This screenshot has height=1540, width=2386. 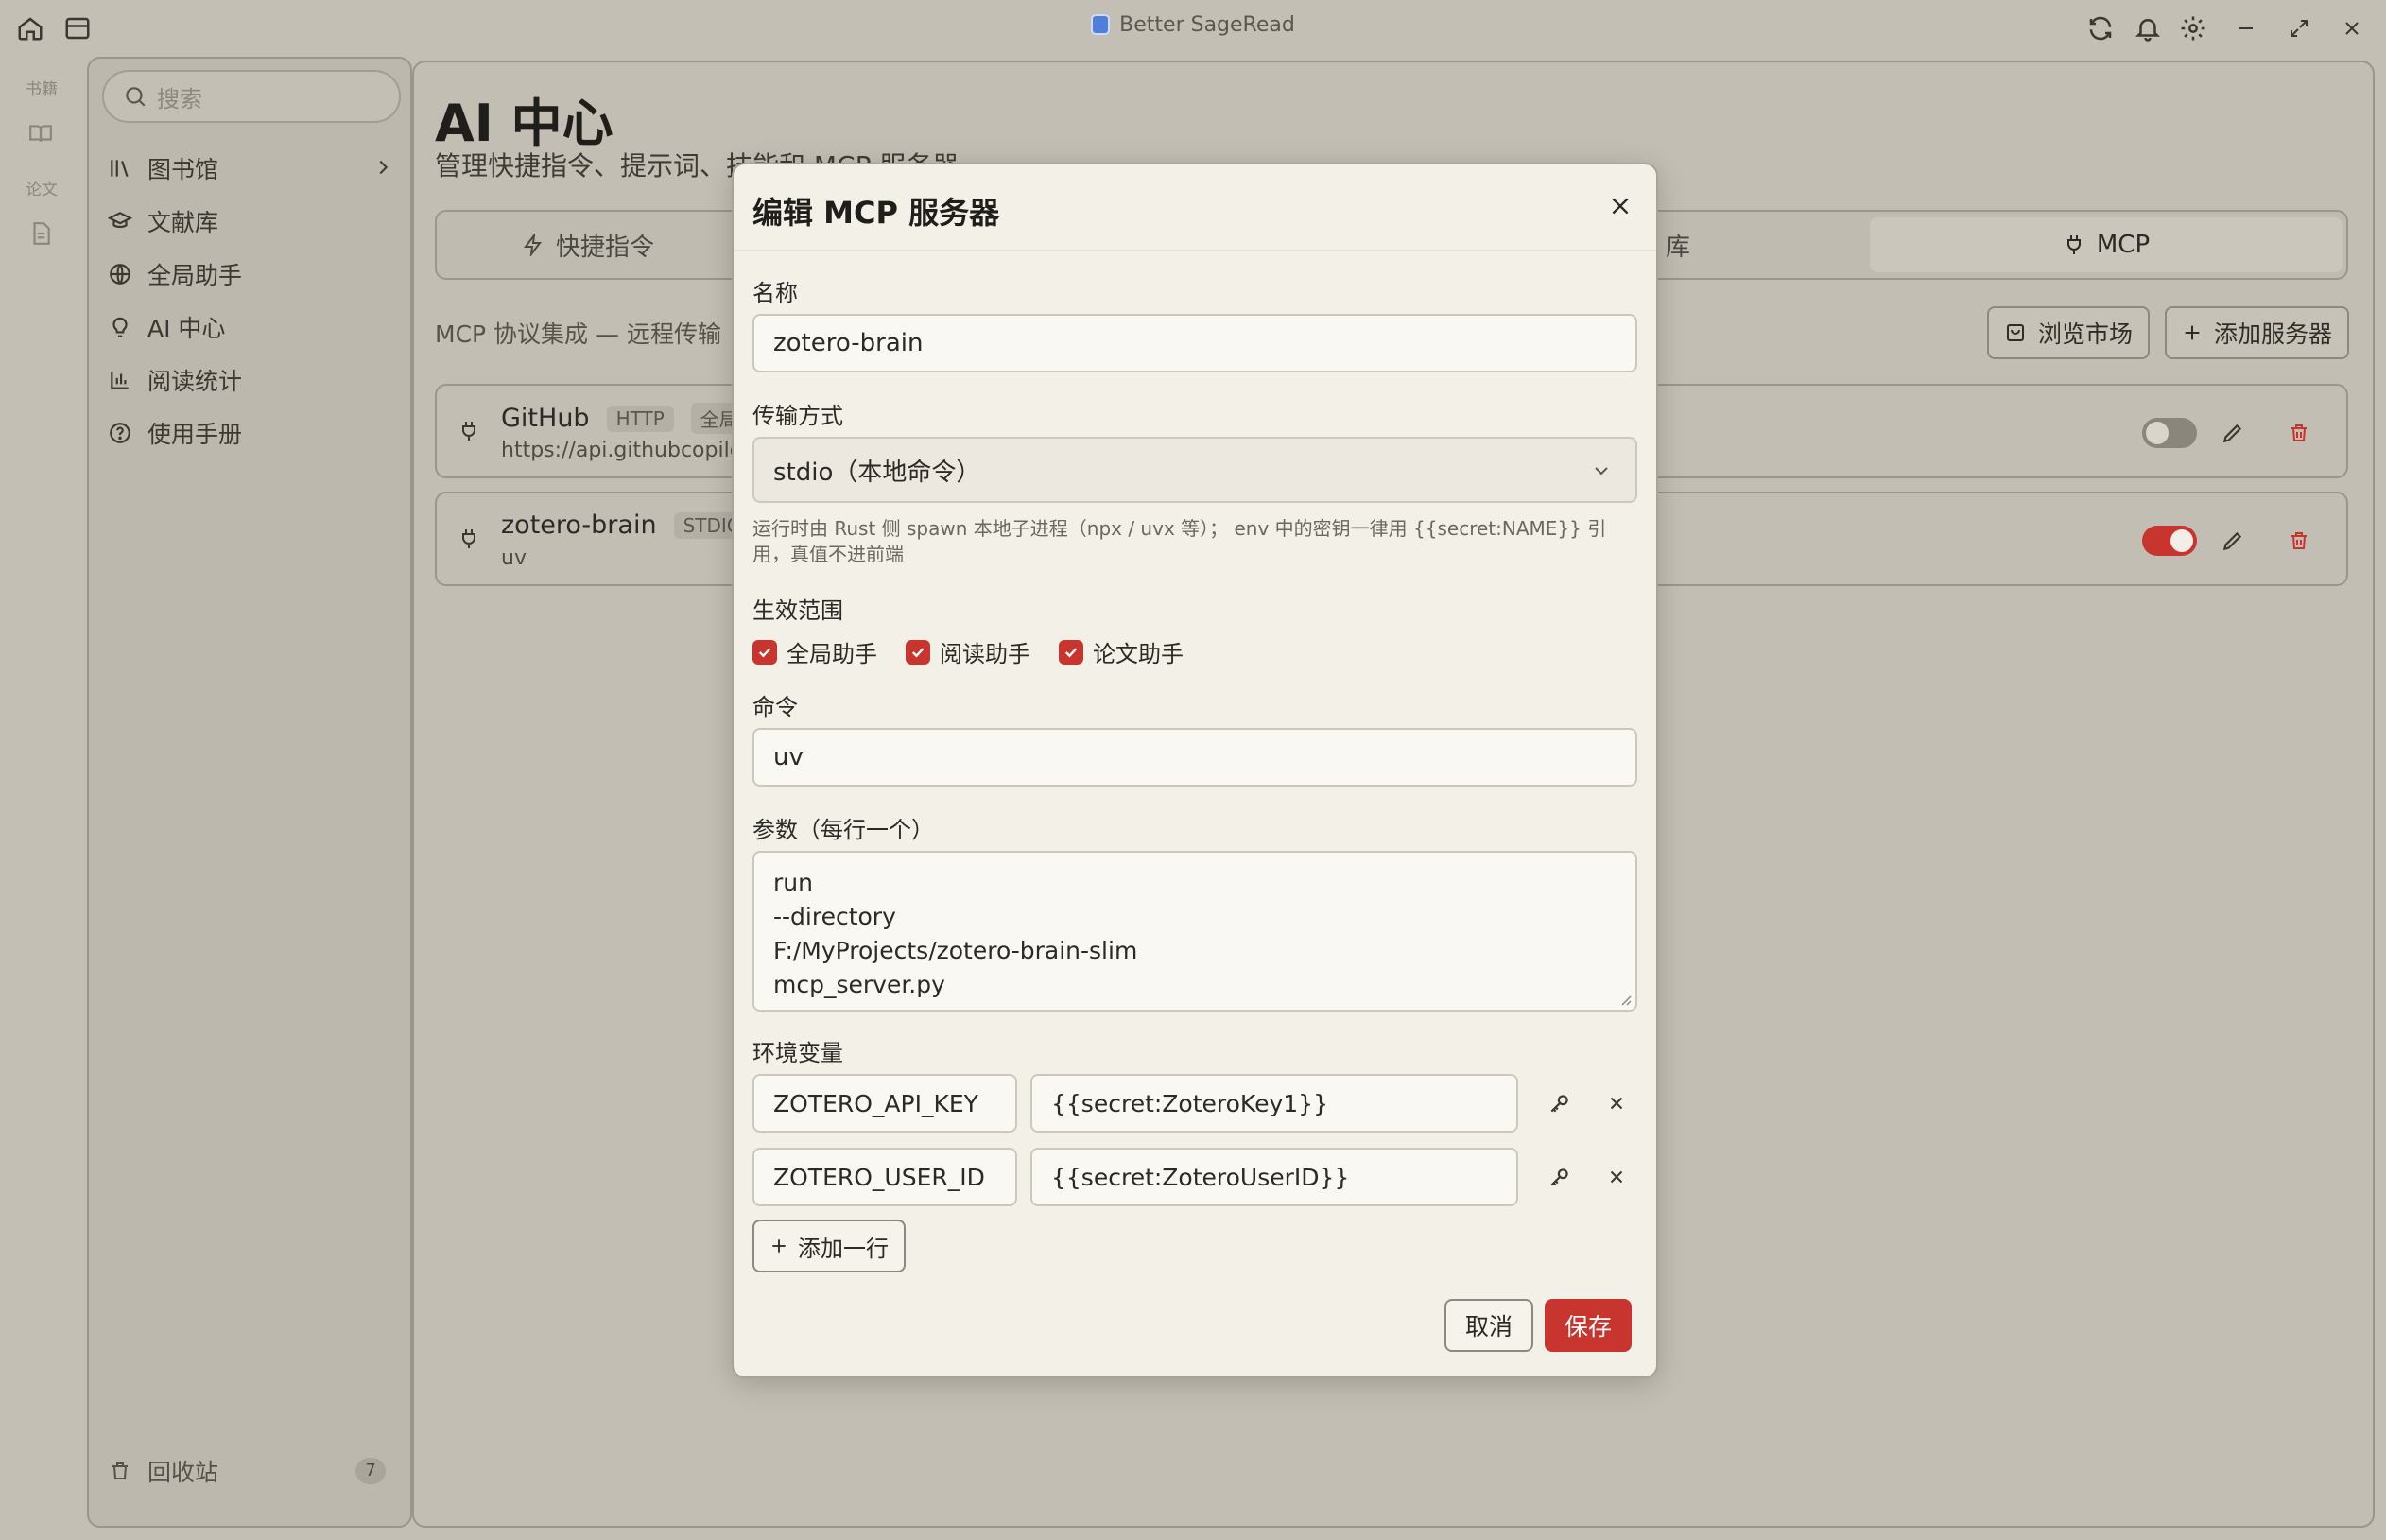 What do you see at coordinates (2193, 28) in the screenshot?
I see `settings-gear-icon` at bounding box center [2193, 28].